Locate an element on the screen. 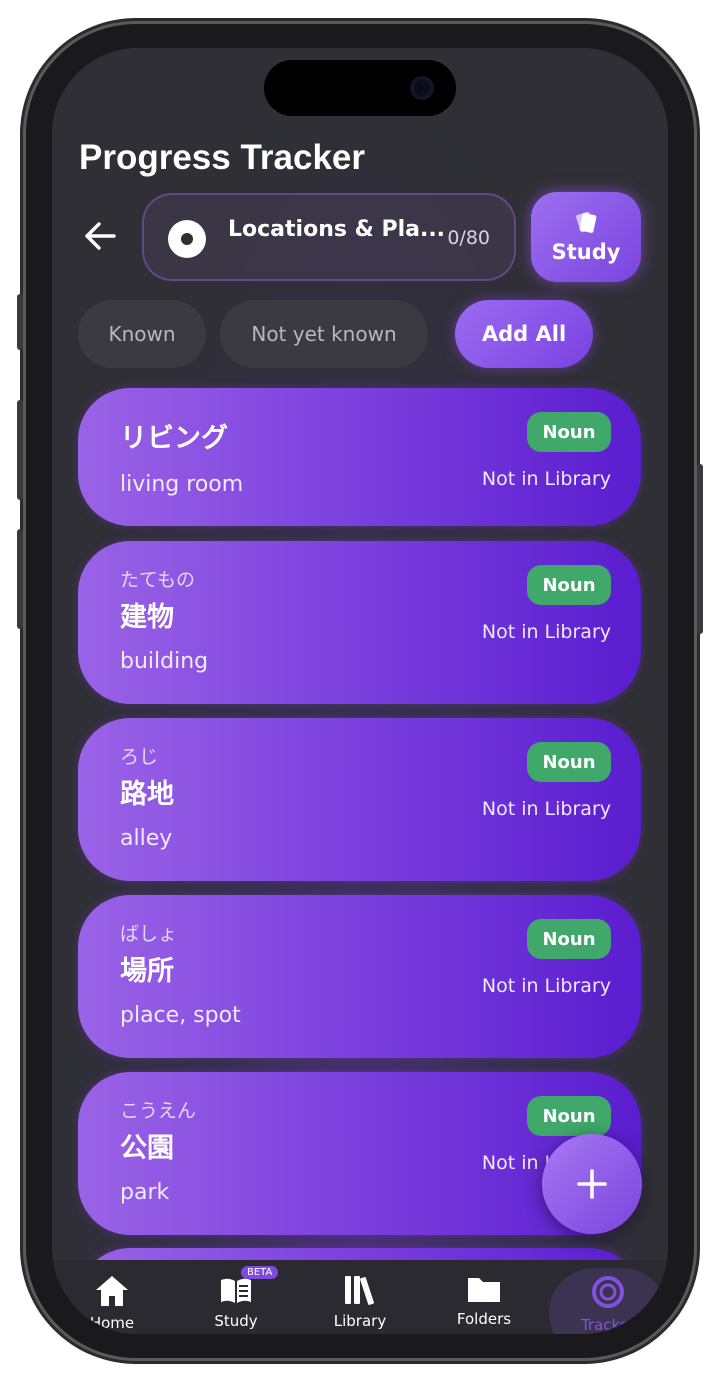  nav-folders: Folders is located at coordinates (484, 1297).